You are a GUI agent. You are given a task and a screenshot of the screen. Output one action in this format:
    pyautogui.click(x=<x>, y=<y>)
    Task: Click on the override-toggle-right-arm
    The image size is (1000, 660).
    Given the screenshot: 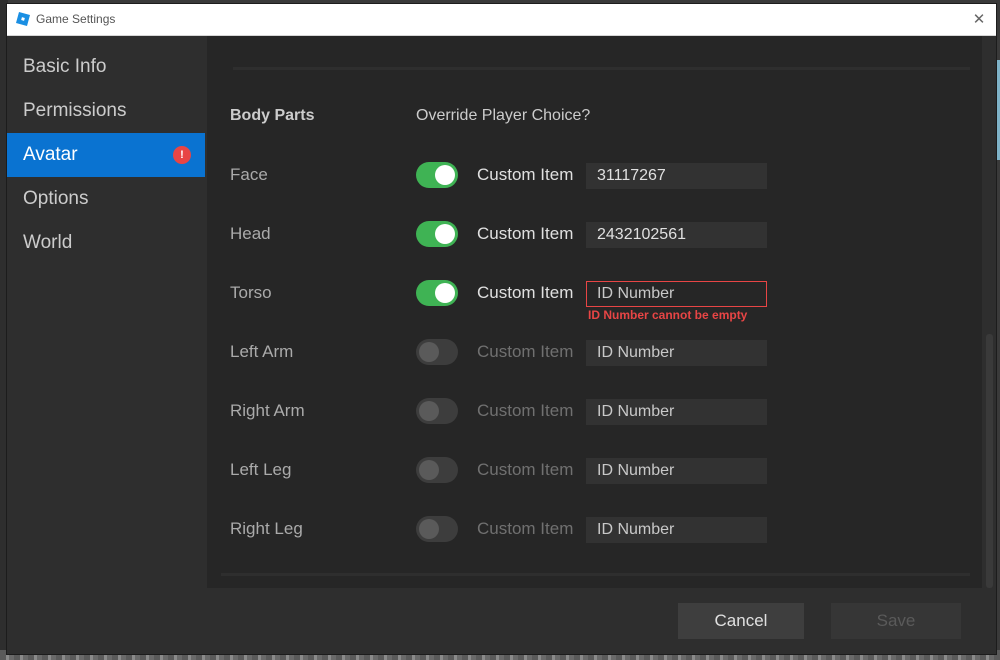 What is the action you would take?
    pyautogui.click(x=437, y=411)
    